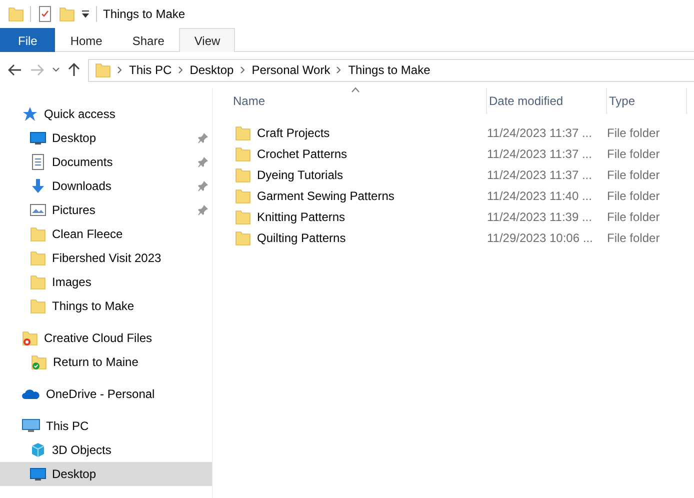  Describe the element at coordinates (31, 426) in the screenshot. I see `computer-icon` at that location.